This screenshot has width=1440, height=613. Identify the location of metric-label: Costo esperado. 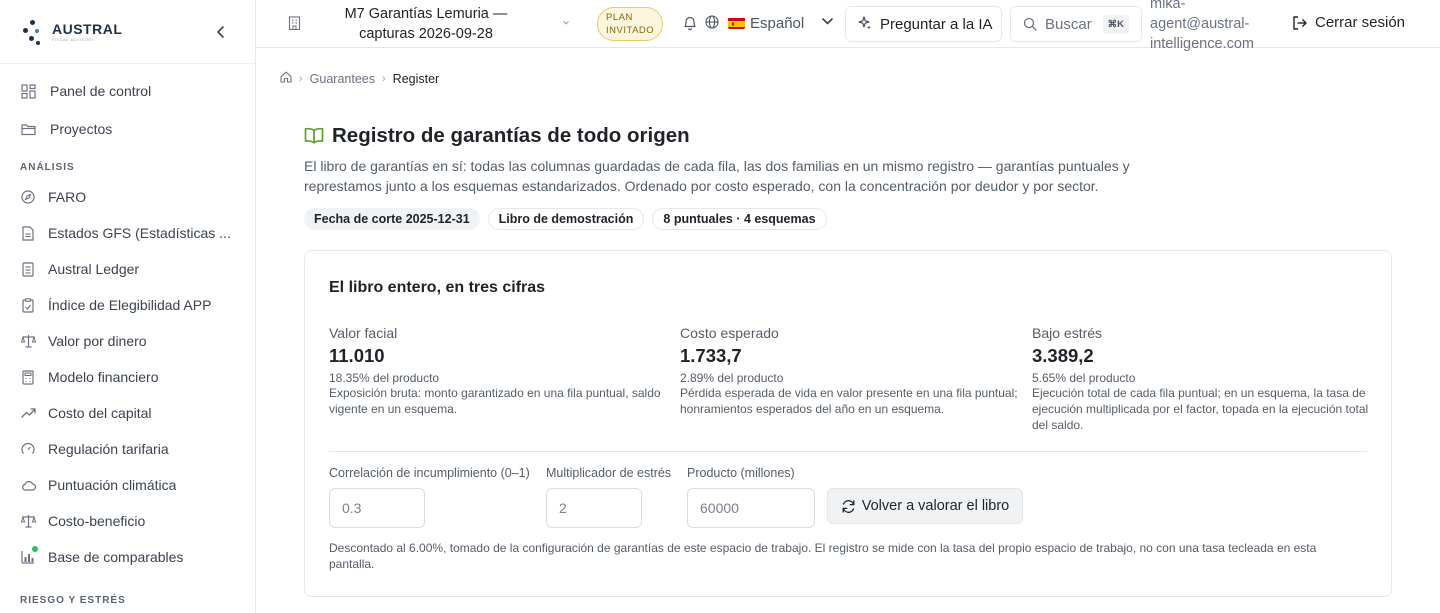
(729, 333).